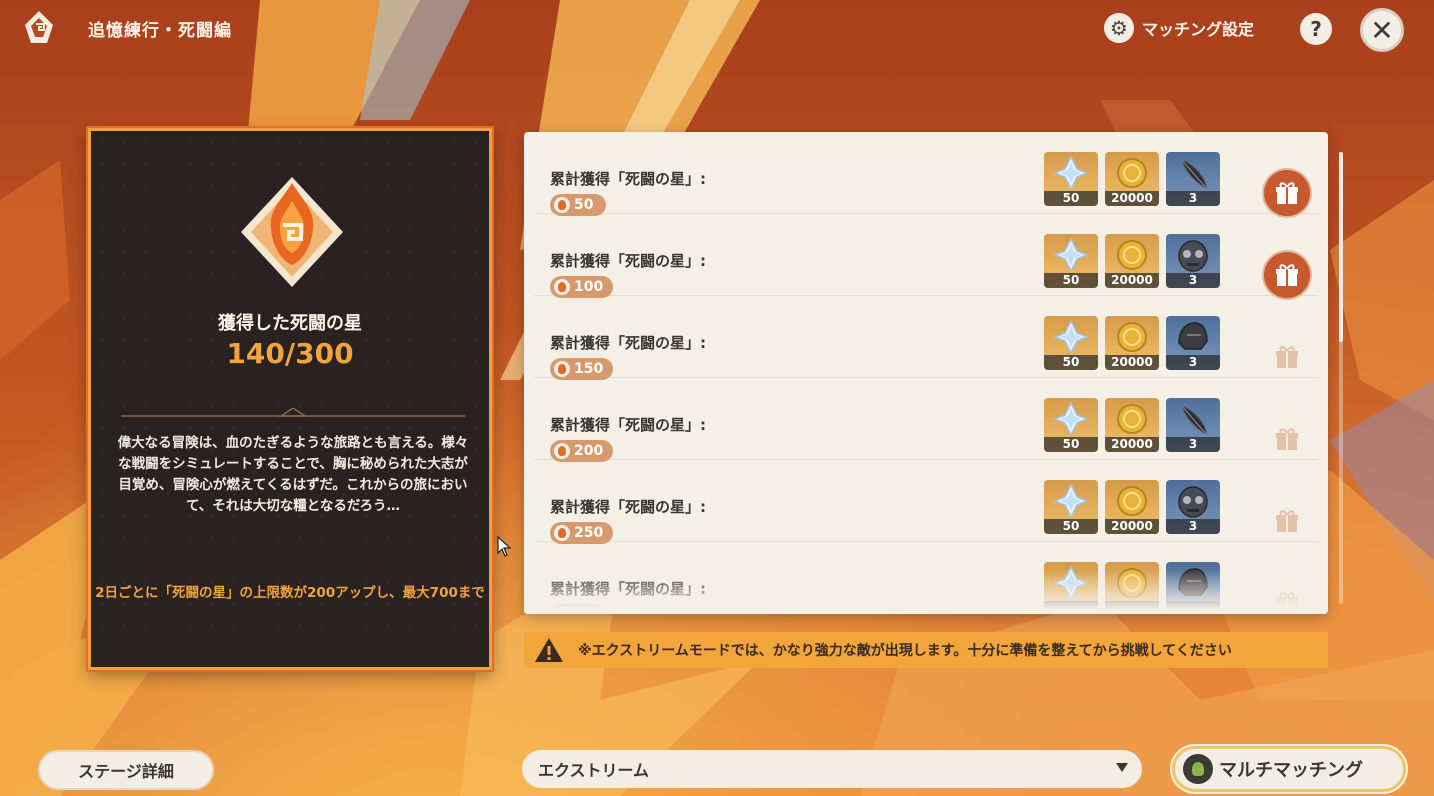 Image resolution: width=1434 pixels, height=796 pixels. What do you see at coordinates (832, 769) in the screenshot?
I see `difficulty-select: エクストリーム` at bounding box center [832, 769].